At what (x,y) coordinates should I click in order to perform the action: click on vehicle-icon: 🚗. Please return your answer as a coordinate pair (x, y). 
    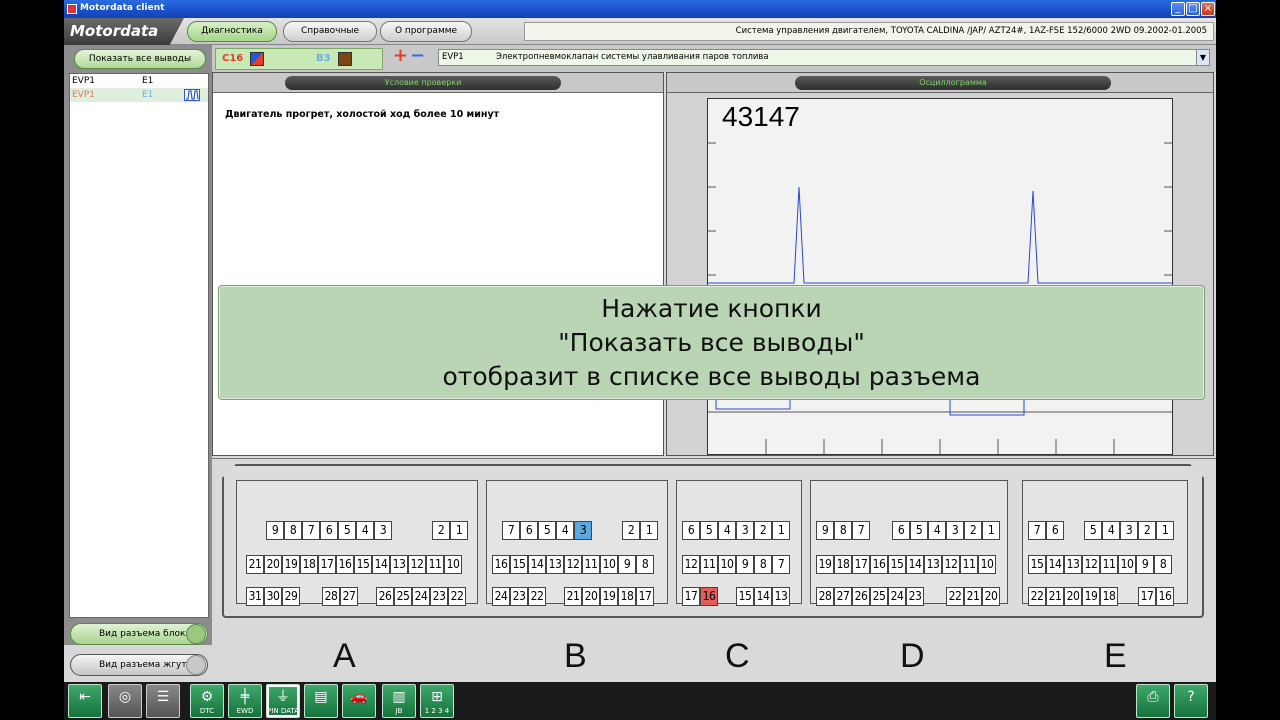
    Looking at the image, I should click on (359, 701).